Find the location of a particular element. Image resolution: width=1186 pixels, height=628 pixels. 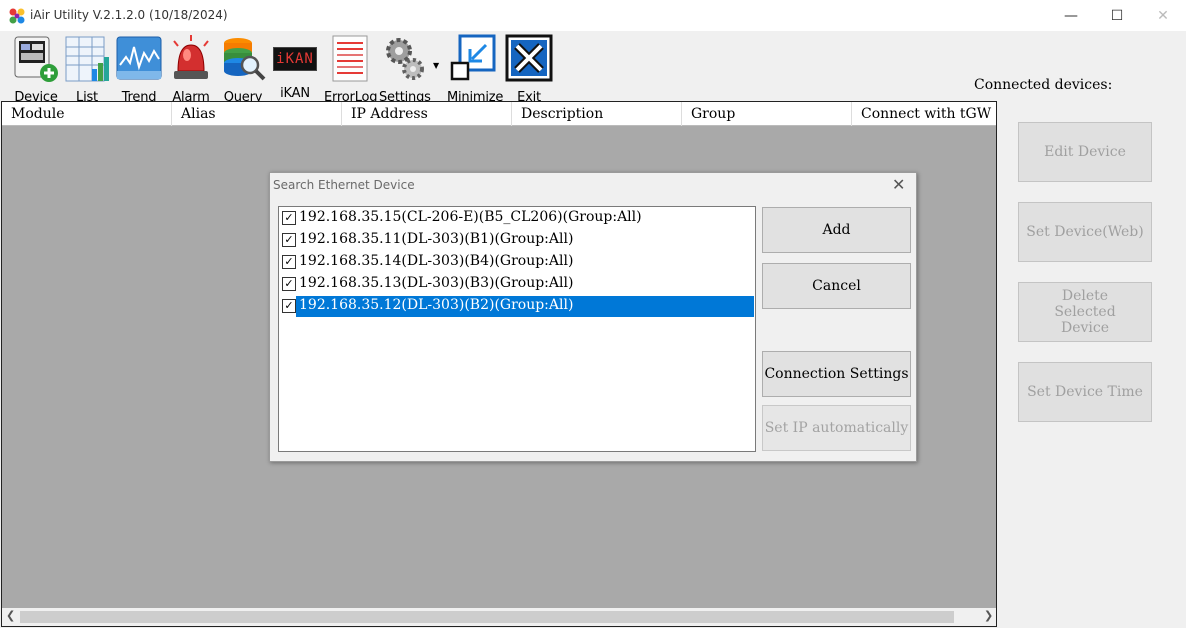

scroll-right-icon: ❯ is located at coordinates (988, 615).